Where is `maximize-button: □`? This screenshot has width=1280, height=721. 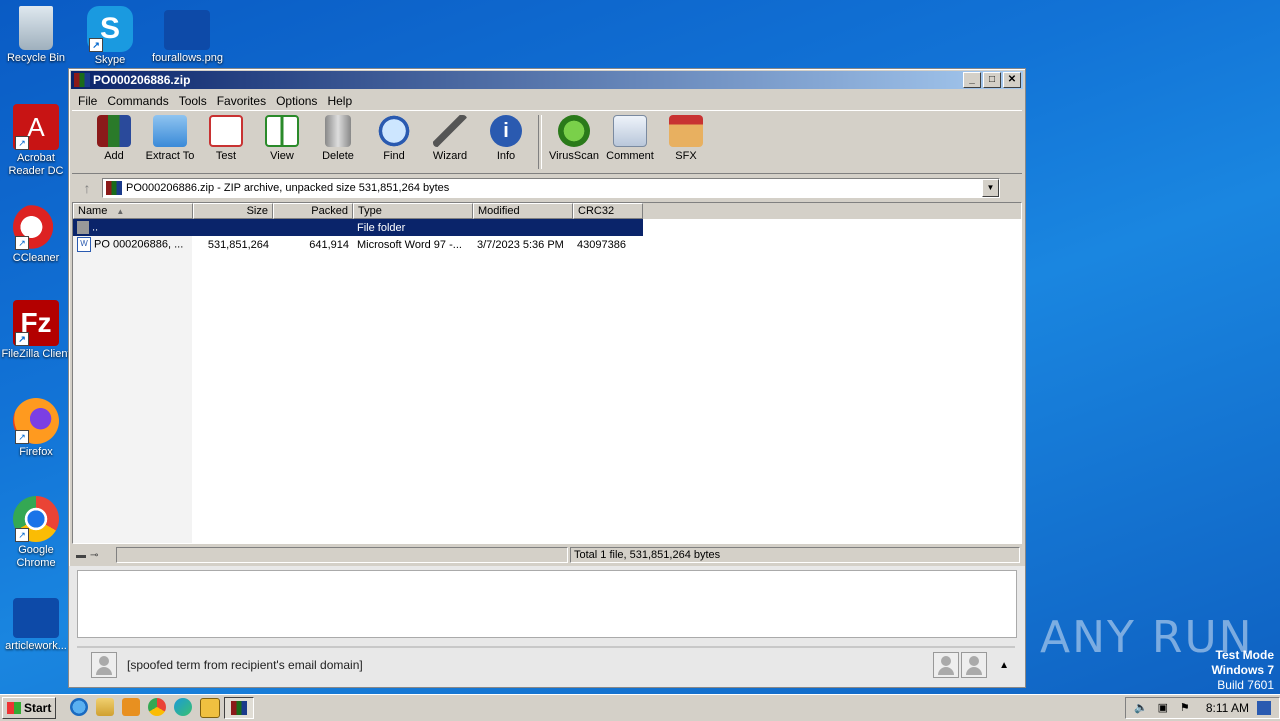
maximize-button: □ is located at coordinates (992, 80).